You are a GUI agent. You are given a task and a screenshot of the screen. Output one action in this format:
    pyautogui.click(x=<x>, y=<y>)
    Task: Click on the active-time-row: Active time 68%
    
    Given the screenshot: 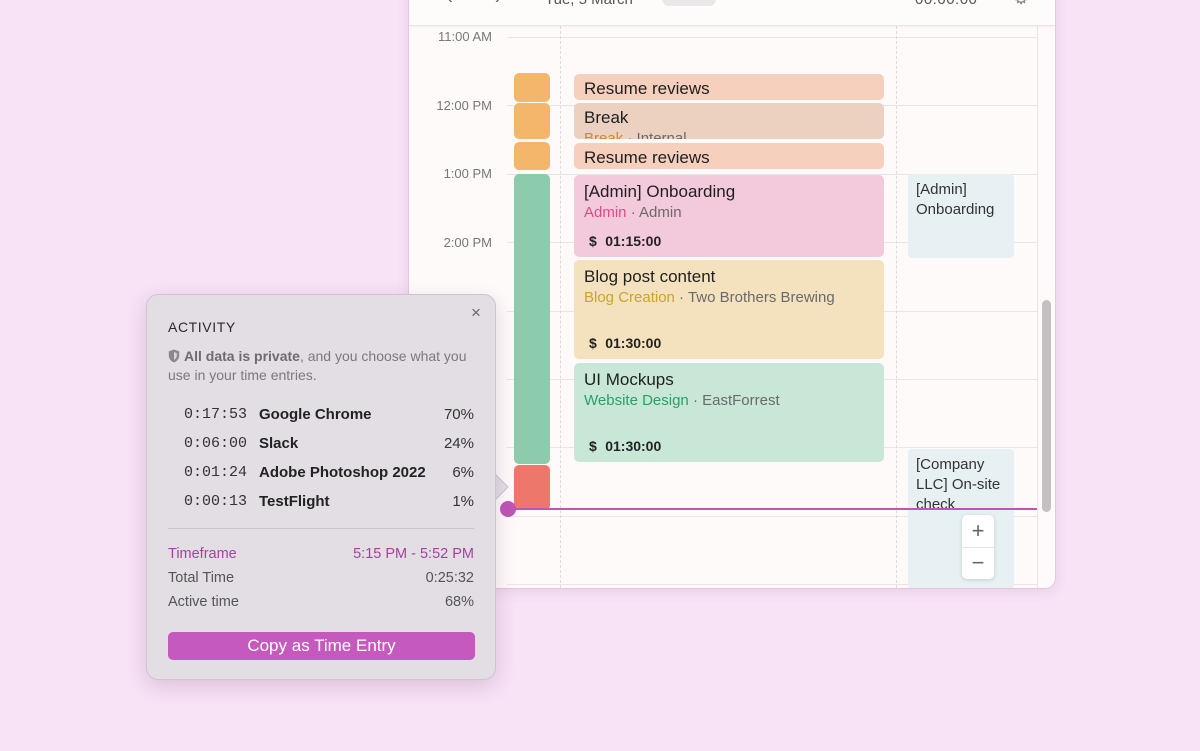 What is the action you would take?
    pyautogui.click(x=321, y=603)
    